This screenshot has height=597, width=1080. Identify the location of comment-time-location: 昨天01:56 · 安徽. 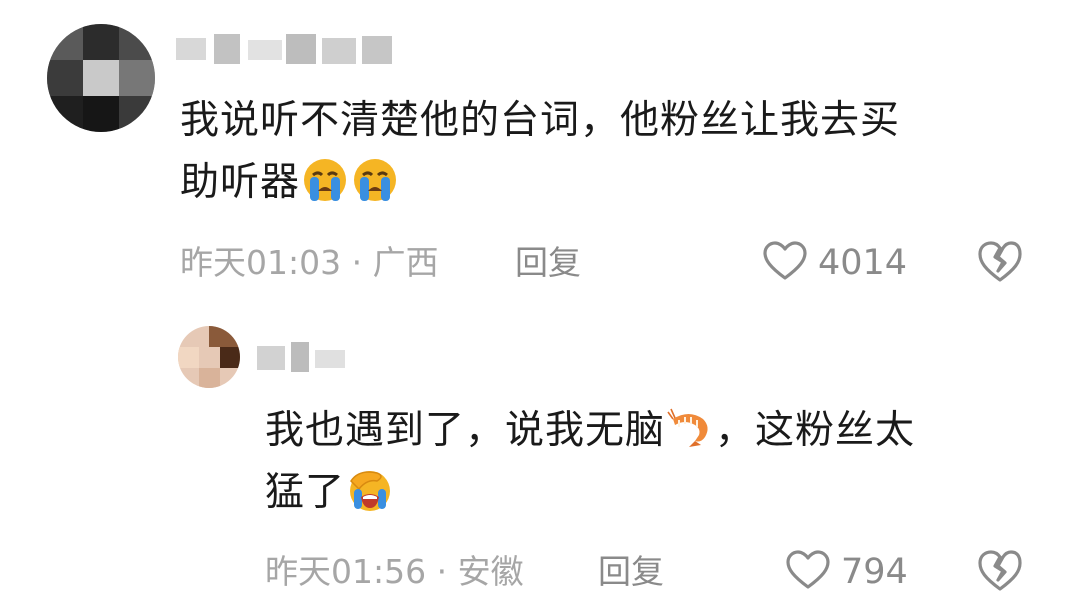
(394, 571).